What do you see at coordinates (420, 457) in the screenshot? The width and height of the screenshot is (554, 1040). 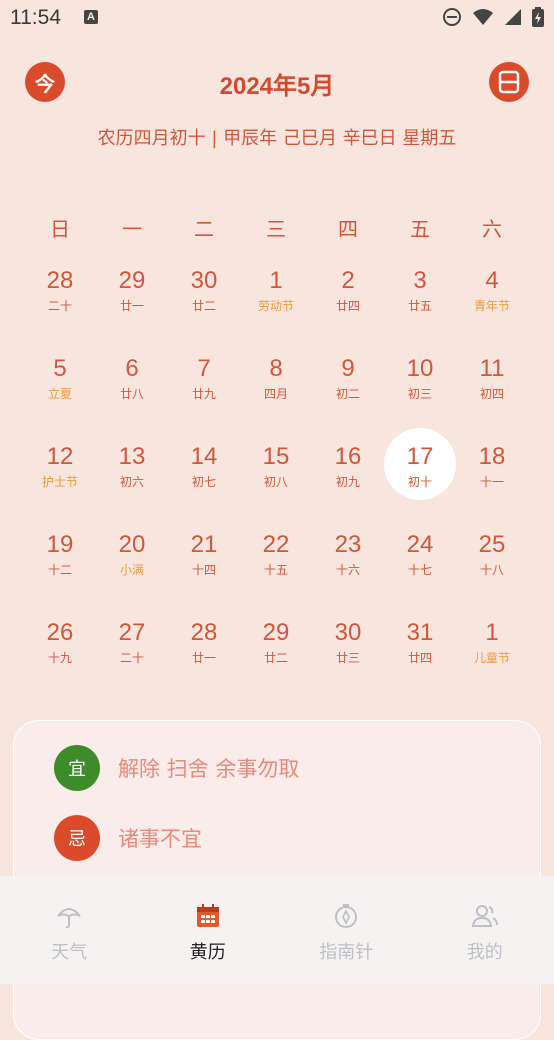 I see `day-number: 17` at bounding box center [420, 457].